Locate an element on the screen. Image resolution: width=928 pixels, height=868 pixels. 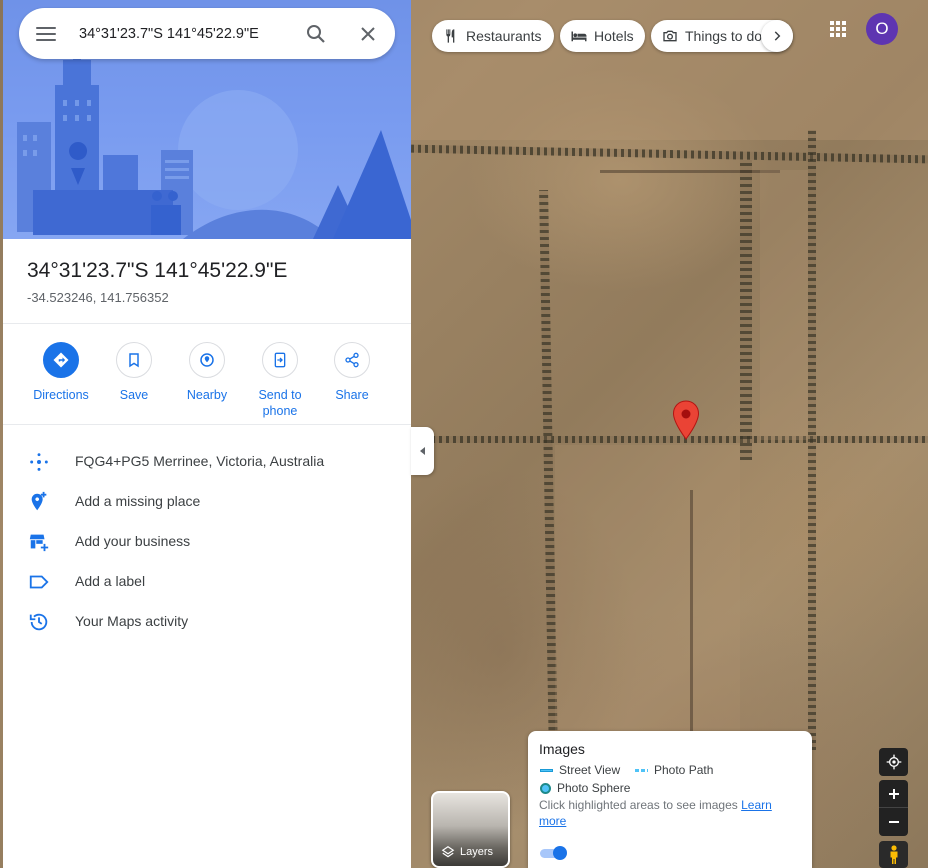
share-label: Share is located at coordinates (352, 395).